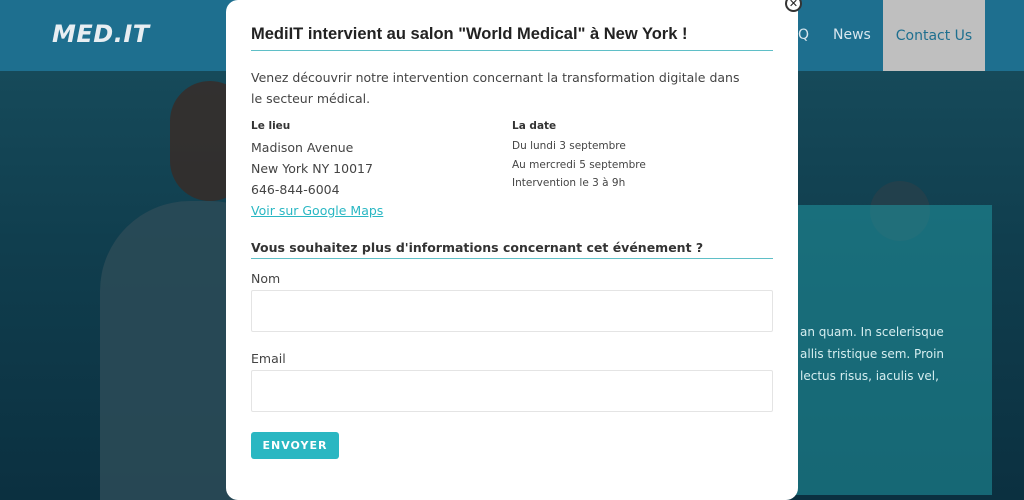  I want to click on location-label: Le lieu, so click(271, 126).